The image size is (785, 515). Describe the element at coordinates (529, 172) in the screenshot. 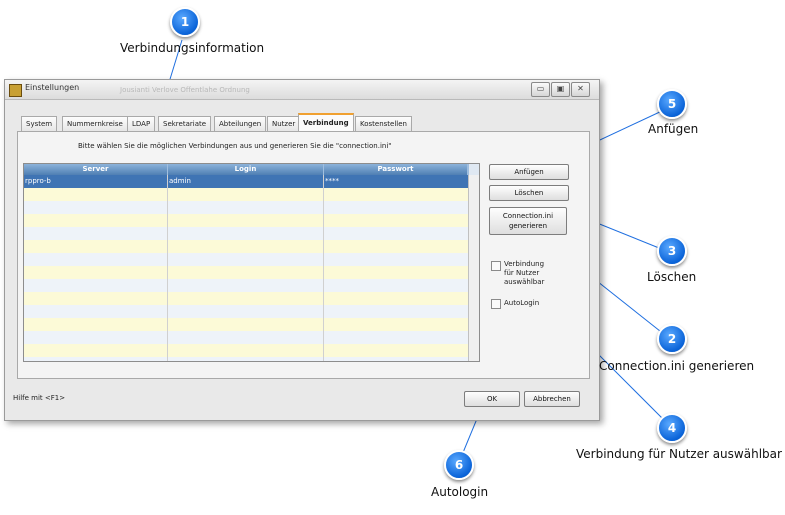

I see `append-button: Anfügen` at that location.